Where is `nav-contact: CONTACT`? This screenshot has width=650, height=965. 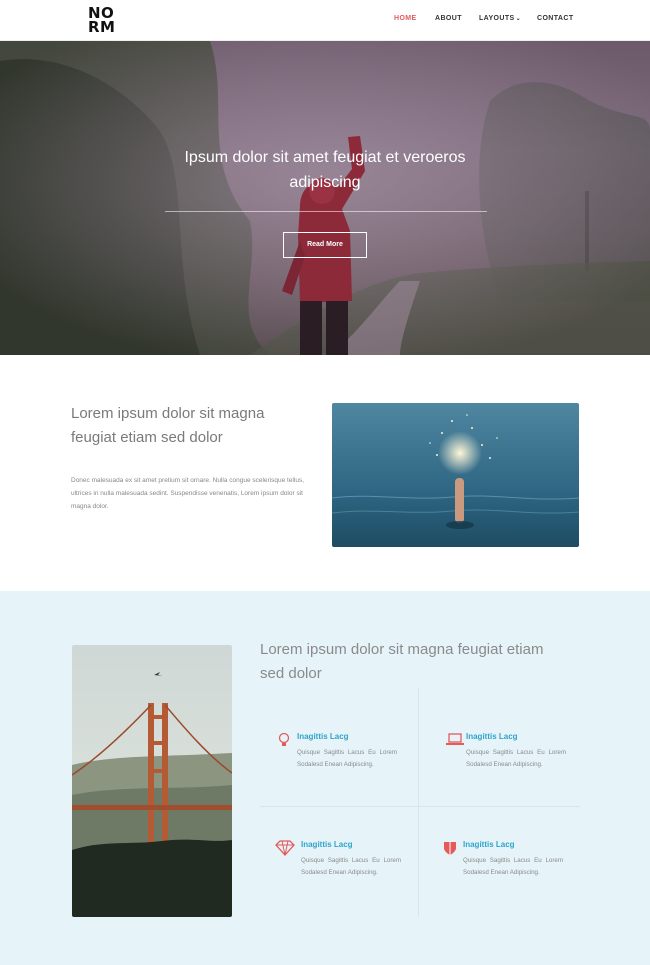 nav-contact: CONTACT is located at coordinates (555, 18).